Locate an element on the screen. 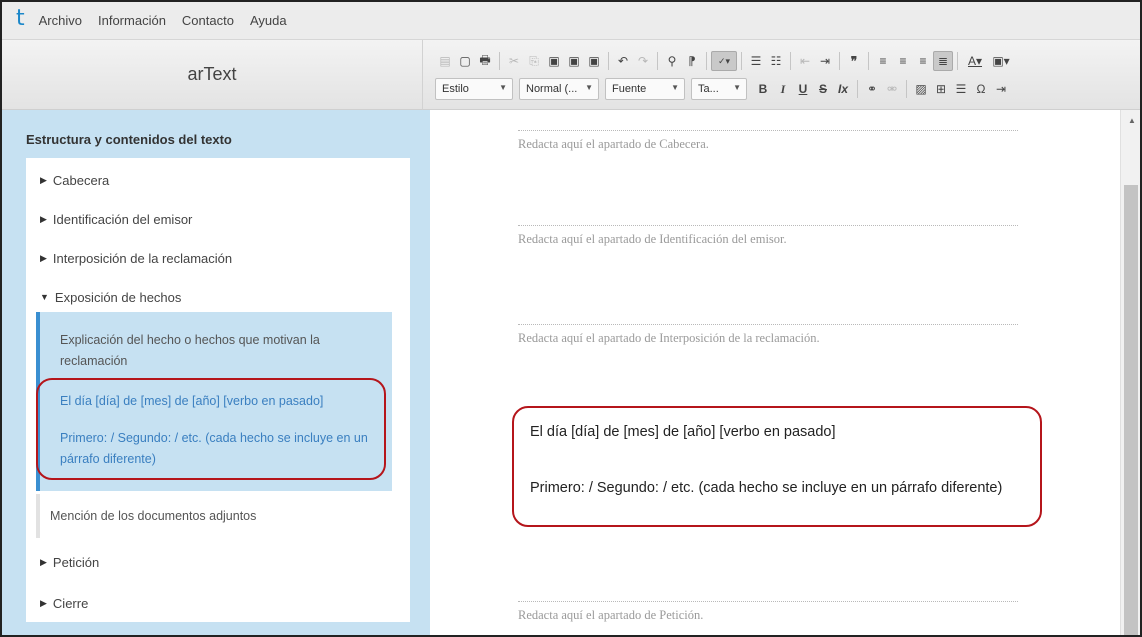  select-all-icon: ⁋ is located at coordinates (692, 61).